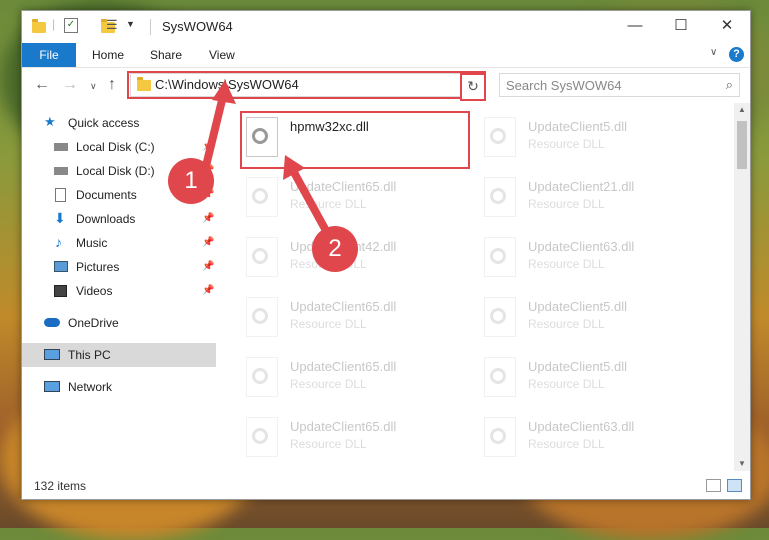 The width and height of the screenshot is (769, 540). Describe the element at coordinates (335, 249) in the screenshot. I see `step-badge-2: 2` at that location.